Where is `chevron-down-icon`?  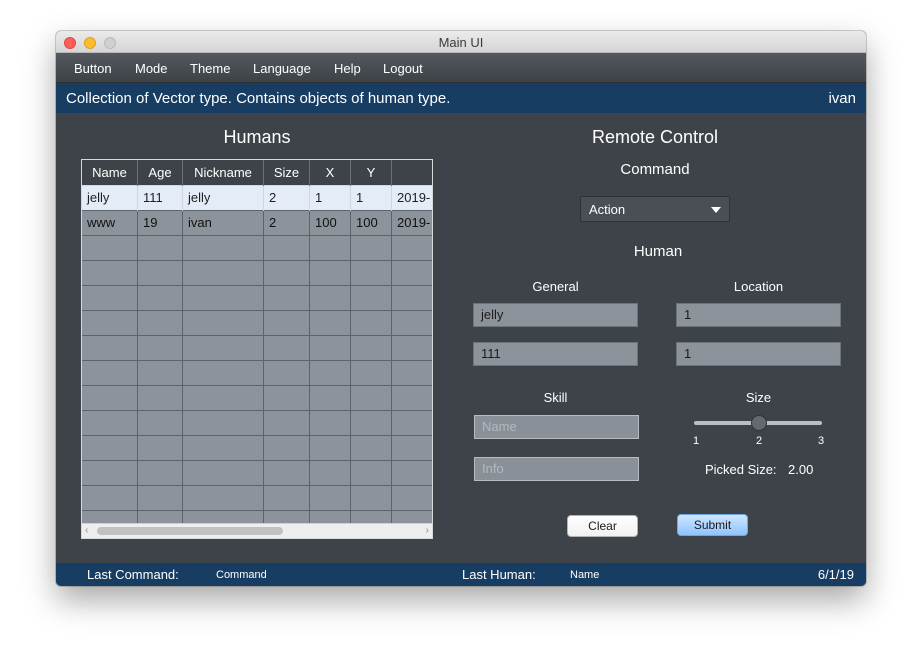 chevron-down-icon is located at coordinates (716, 210).